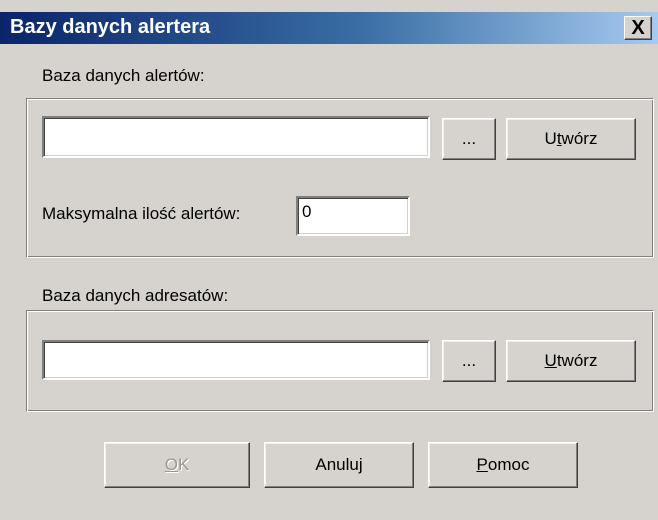 The image size is (658, 520). What do you see at coordinates (123, 75) in the screenshot?
I see `alerts-db-label: Baza danych alertów:` at bounding box center [123, 75].